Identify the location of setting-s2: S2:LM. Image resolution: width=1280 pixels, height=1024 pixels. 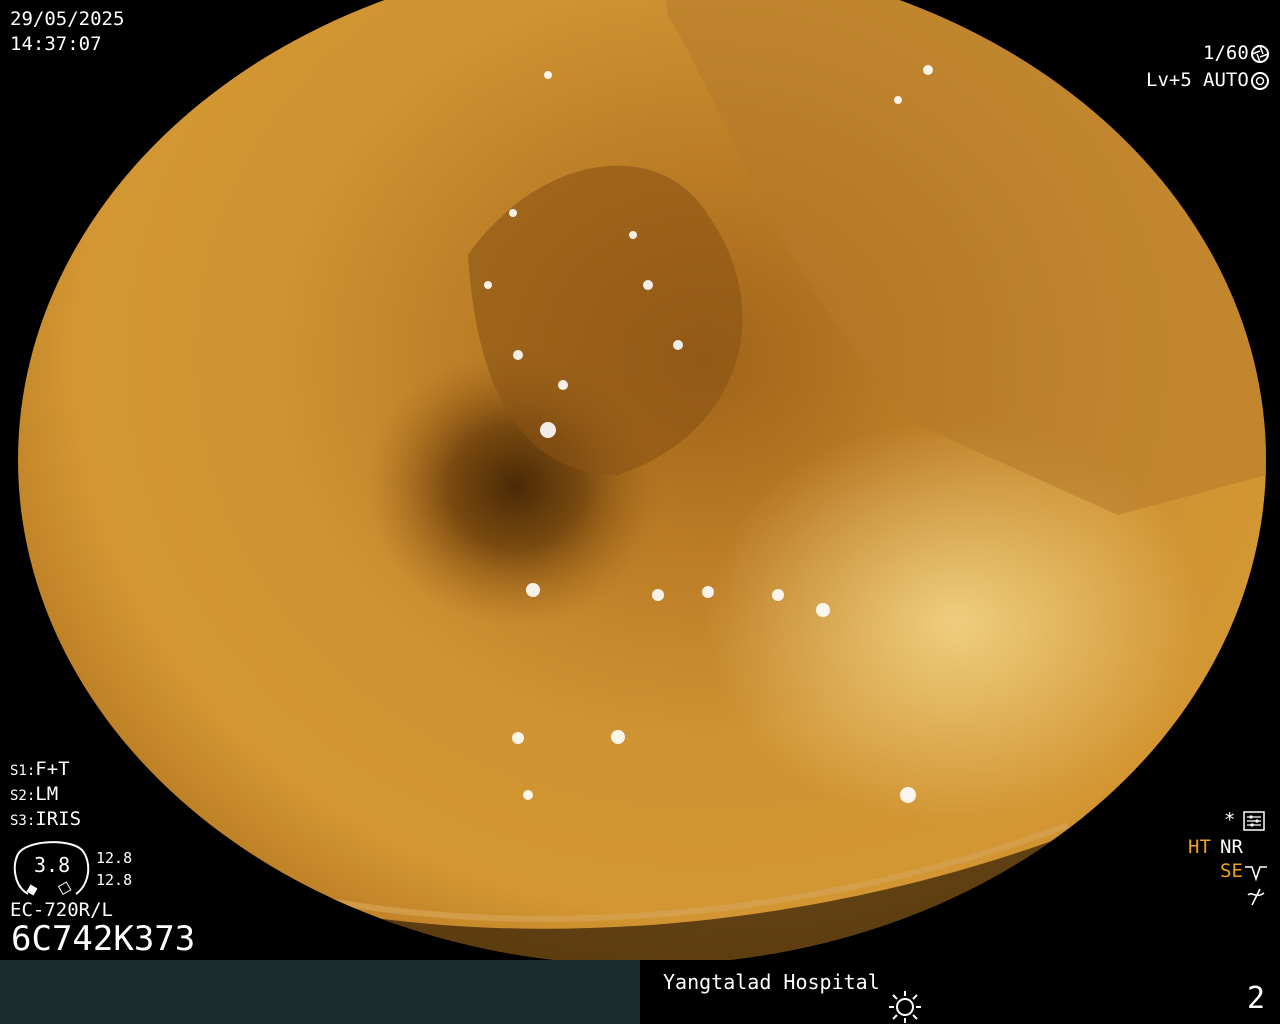
(34, 794).